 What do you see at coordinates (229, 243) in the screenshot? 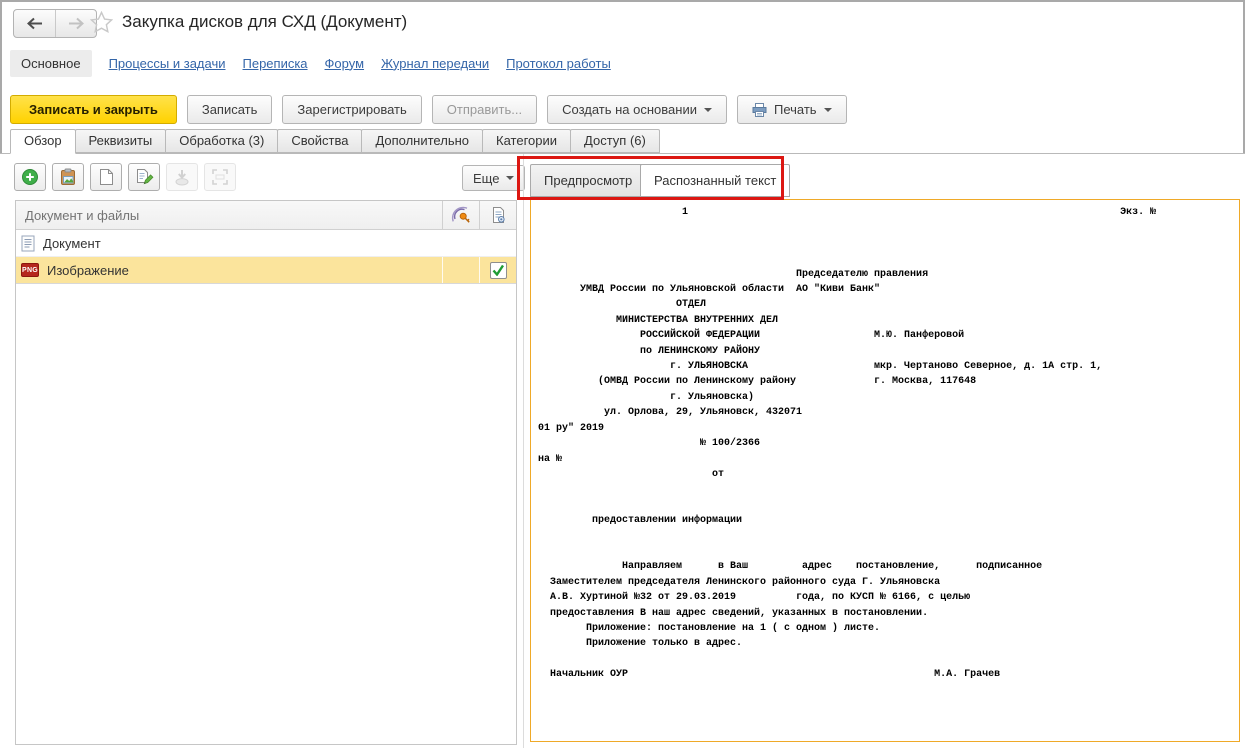
I see `file-row-main: Документ` at bounding box center [229, 243].